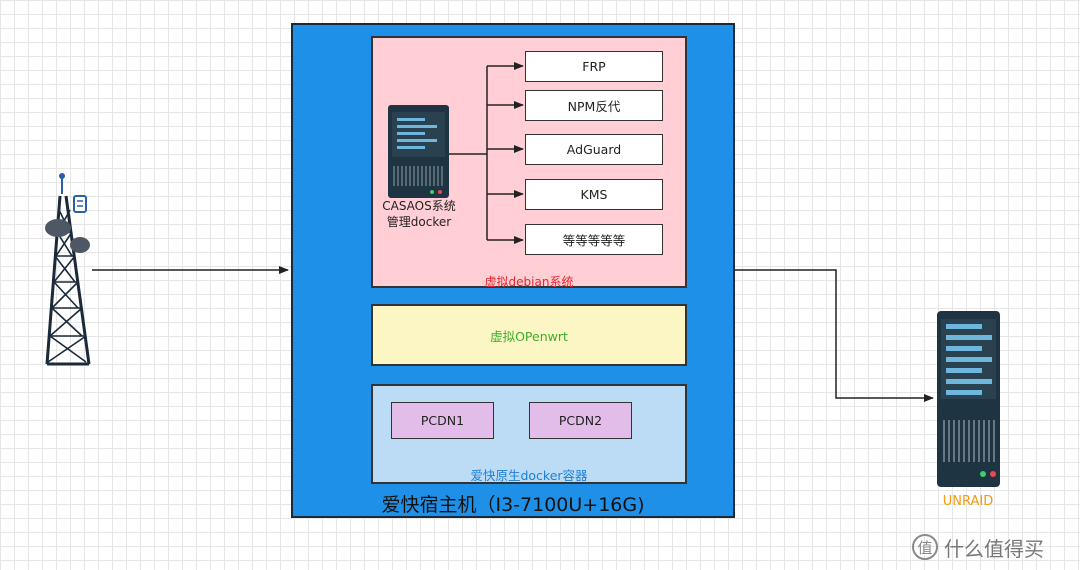 The height and width of the screenshot is (570, 1080). I want to click on host-to-unraid-arrow, so click(834, 335).